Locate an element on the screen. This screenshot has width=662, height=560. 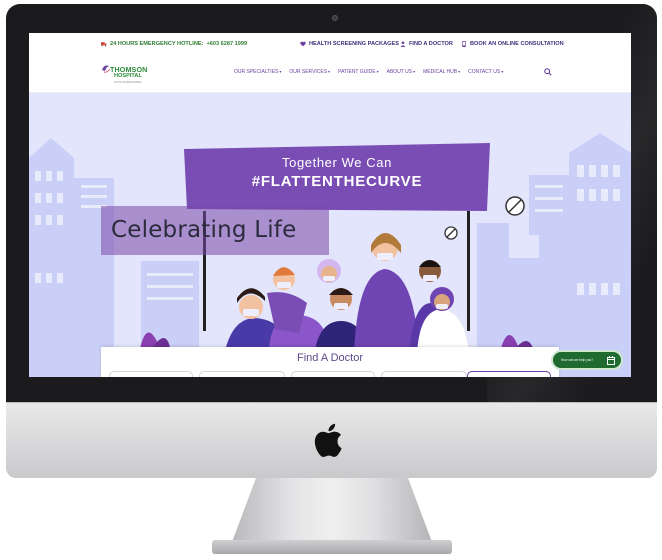
nav-item-contact: CONTACT US▾ is located at coordinates (485, 72).